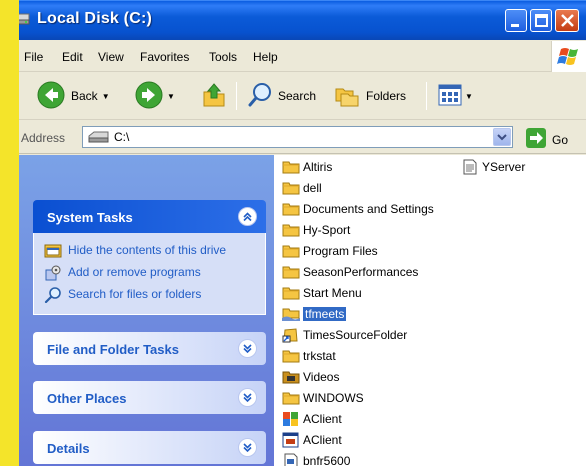  Describe the element at coordinates (470, 167) in the screenshot. I see `text-file-icon` at that location.